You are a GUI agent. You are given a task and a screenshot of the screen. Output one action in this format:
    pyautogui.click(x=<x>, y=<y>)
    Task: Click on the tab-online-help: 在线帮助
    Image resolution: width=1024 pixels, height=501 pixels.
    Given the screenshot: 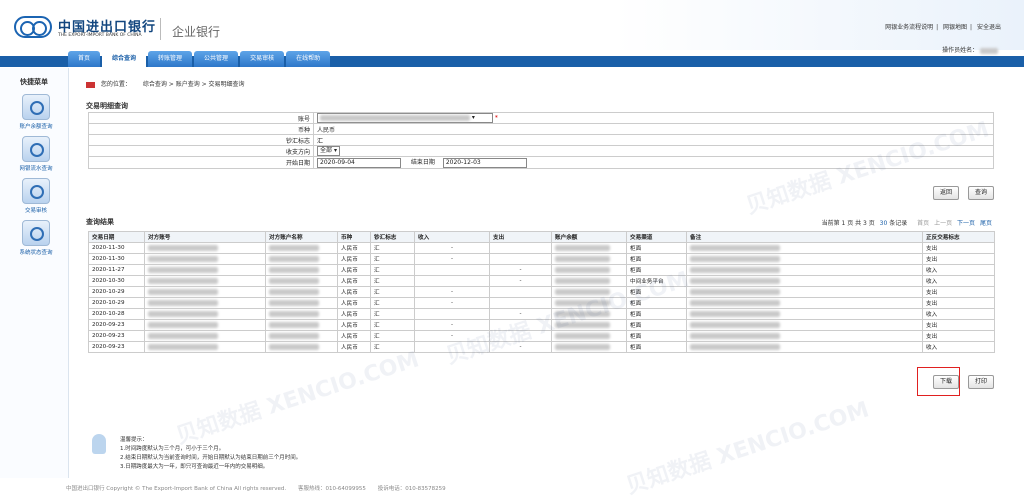 What is the action you would take?
    pyautogui.click(x=308, y=59)
    